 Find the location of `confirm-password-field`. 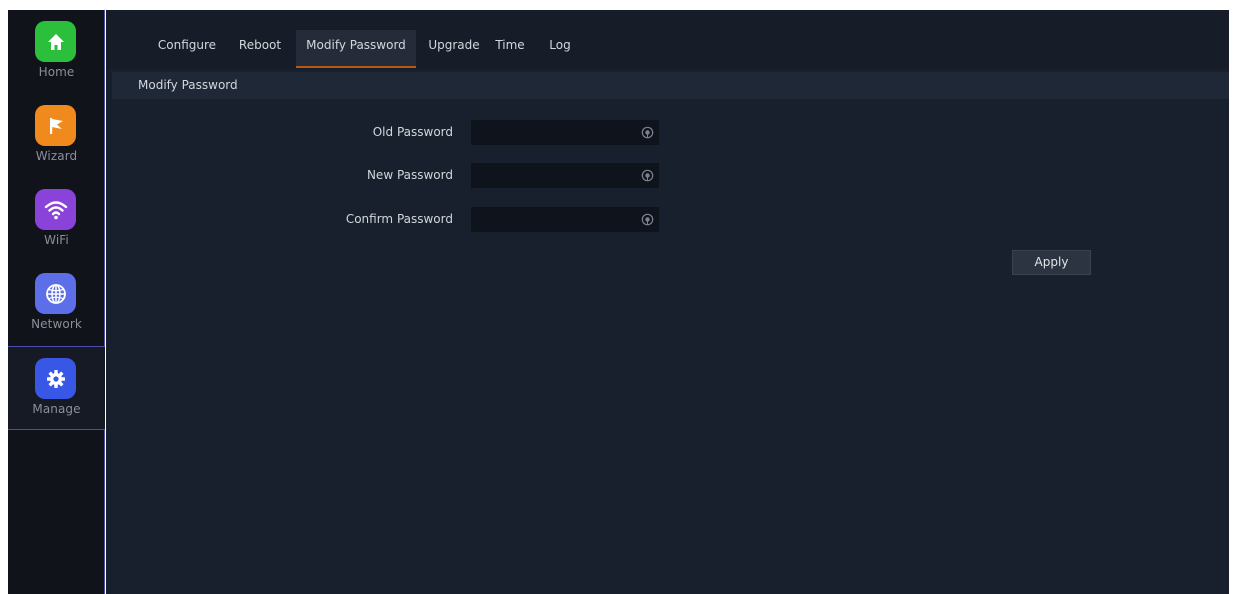

confirm-password-field is located at coordinates (565, 219).